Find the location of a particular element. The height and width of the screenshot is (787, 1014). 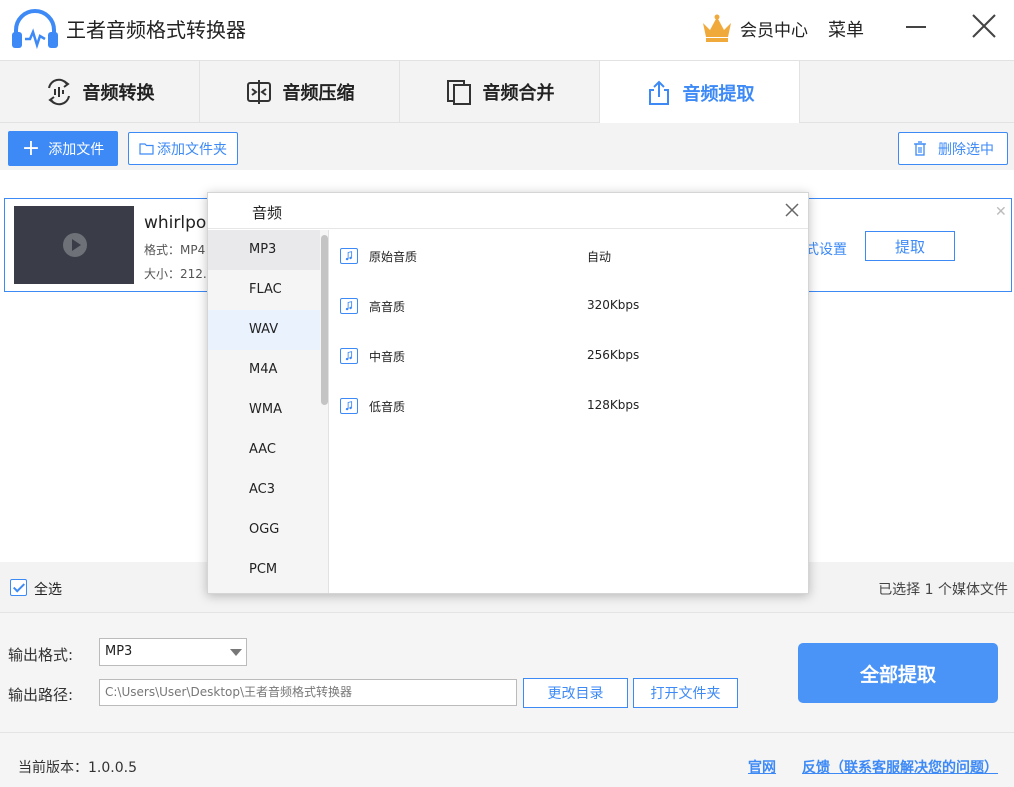

output-path-label: 输出路径: is located at coordinates (41, 695).